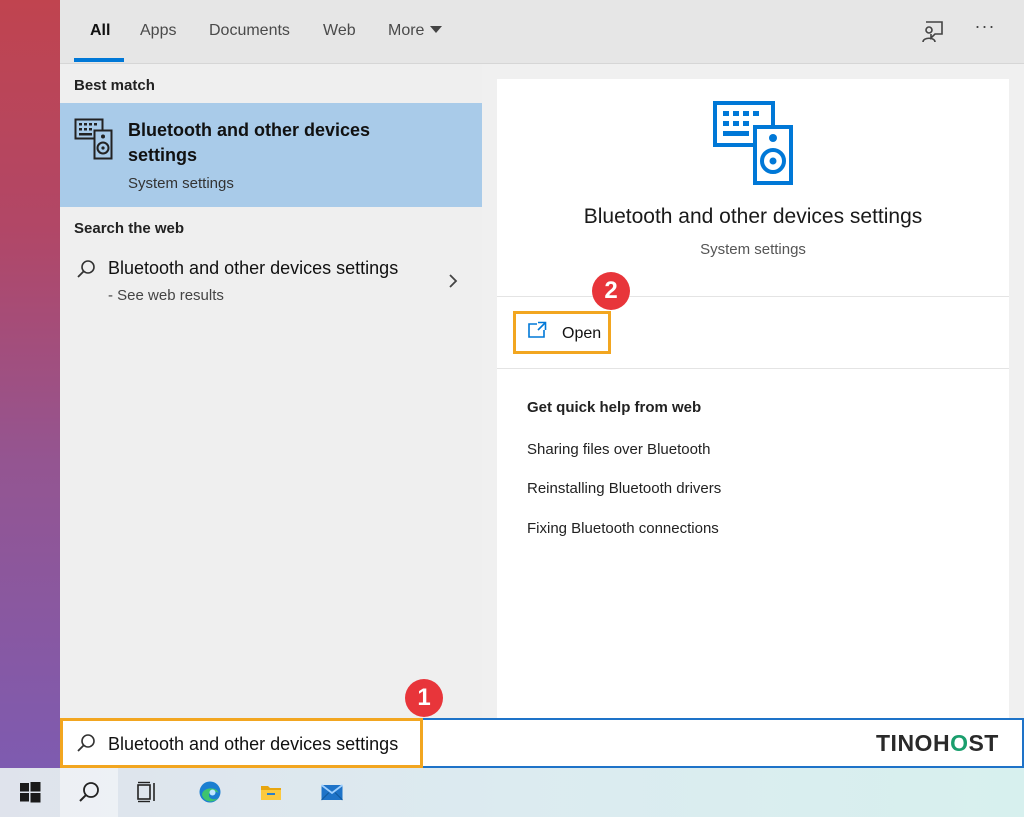 The height and width of the screenshot is (817, 1024). I want to click on best-match-subtitle: System settings, so click(181, 183).